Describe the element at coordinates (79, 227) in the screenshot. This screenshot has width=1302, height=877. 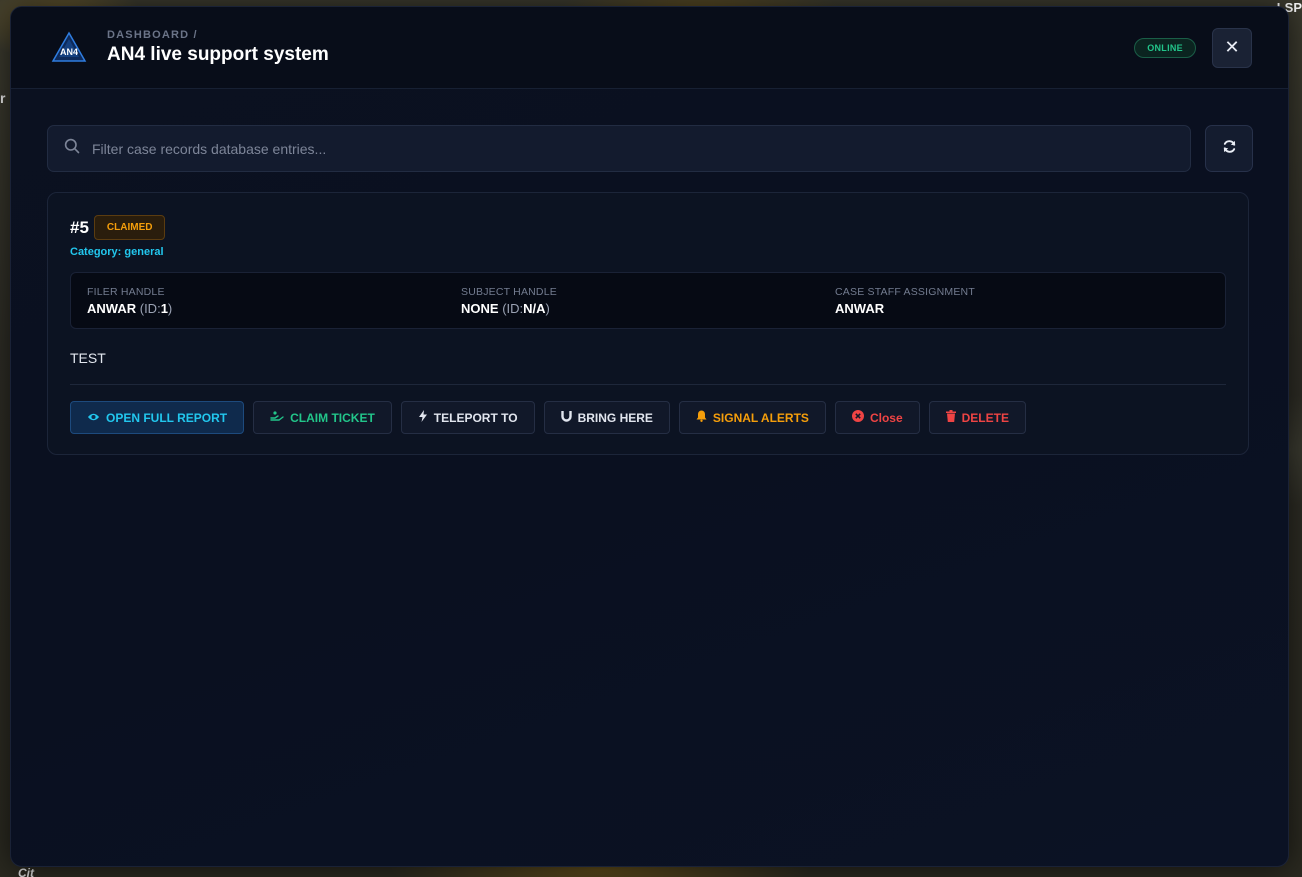
I see `ticket-id: #5` at that location.